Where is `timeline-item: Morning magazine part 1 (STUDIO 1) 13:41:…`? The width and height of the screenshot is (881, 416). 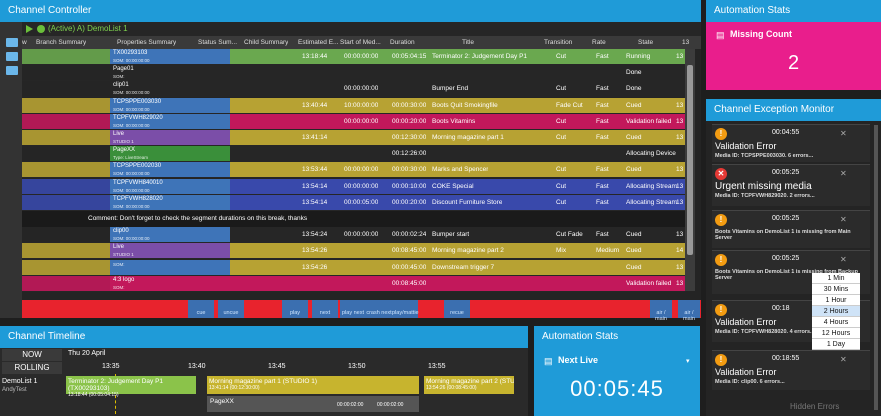
timeline-item: Morning magazine part 1 (STUDIO 1) 13:41:… is located at coordinates (313, 385).